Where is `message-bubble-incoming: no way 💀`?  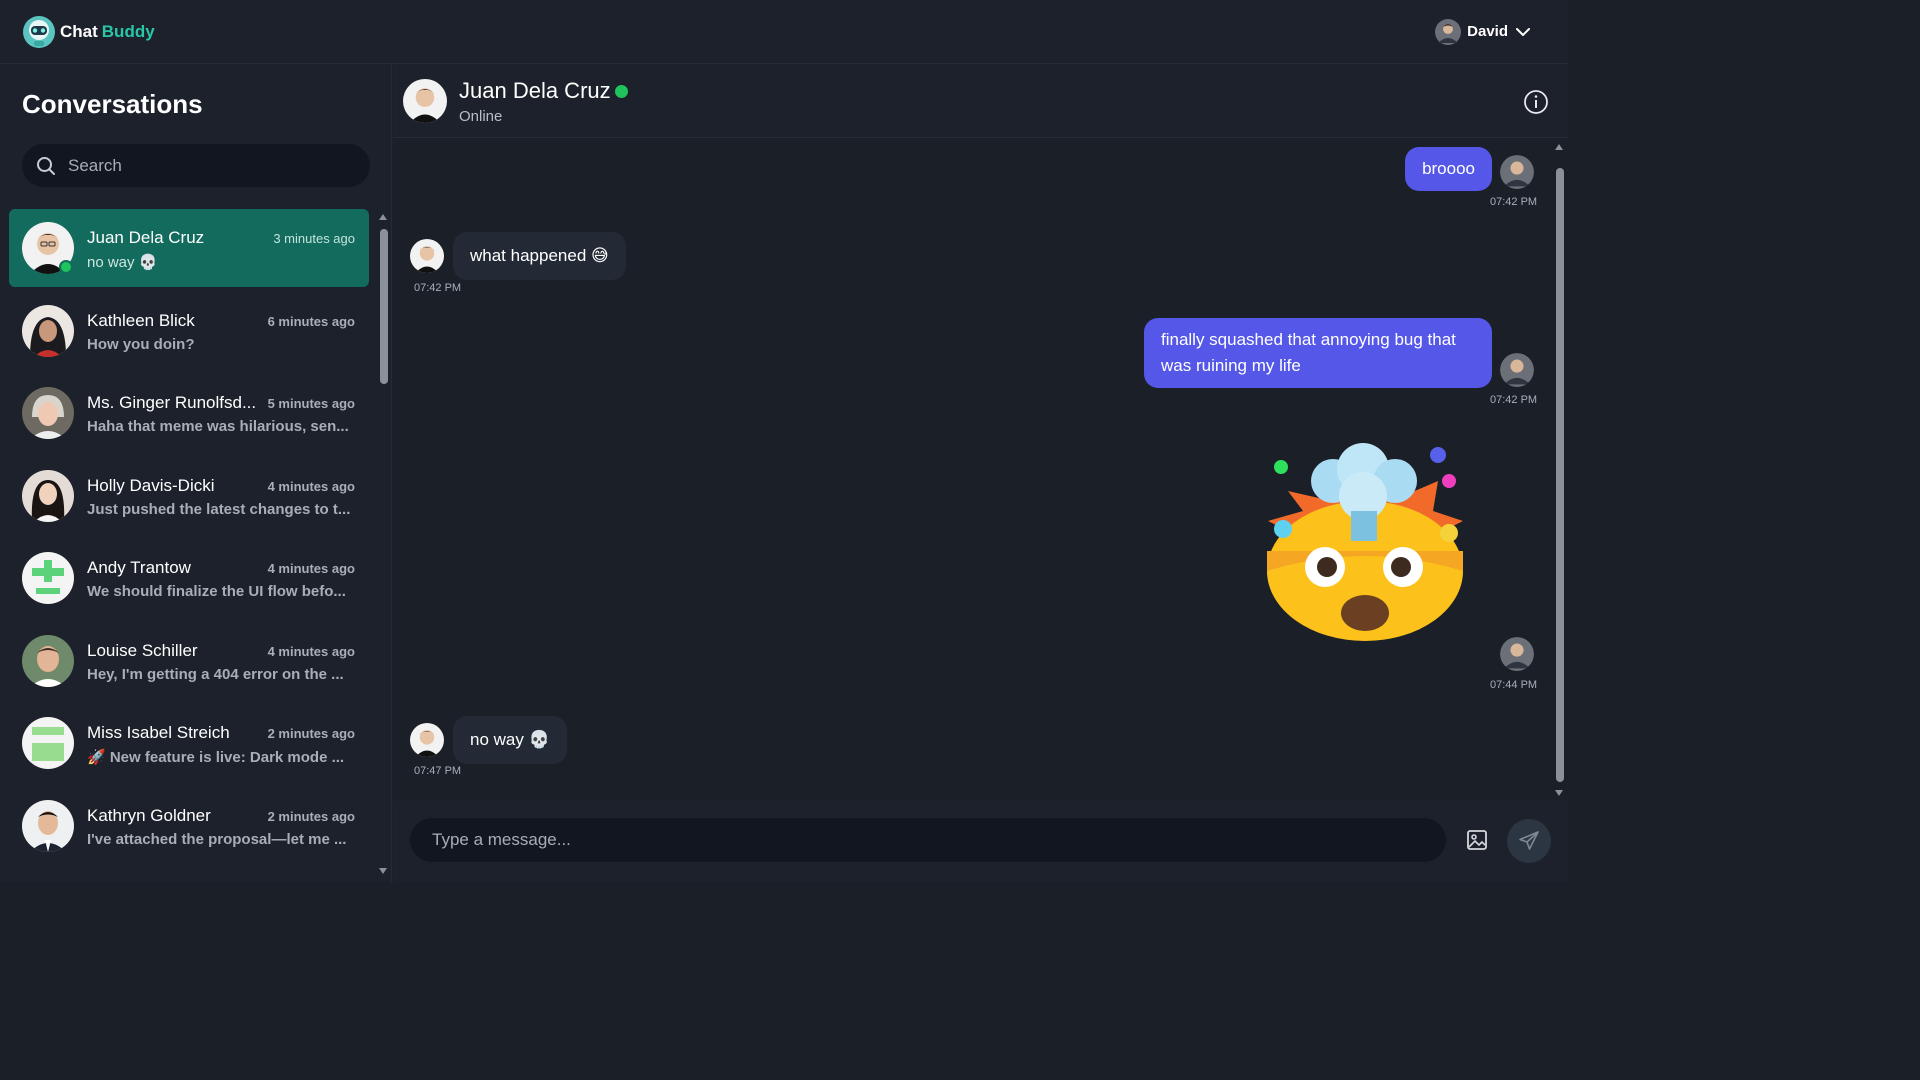
message-bubble-incoming: no way 💀 is located at coordinates (510, 740).